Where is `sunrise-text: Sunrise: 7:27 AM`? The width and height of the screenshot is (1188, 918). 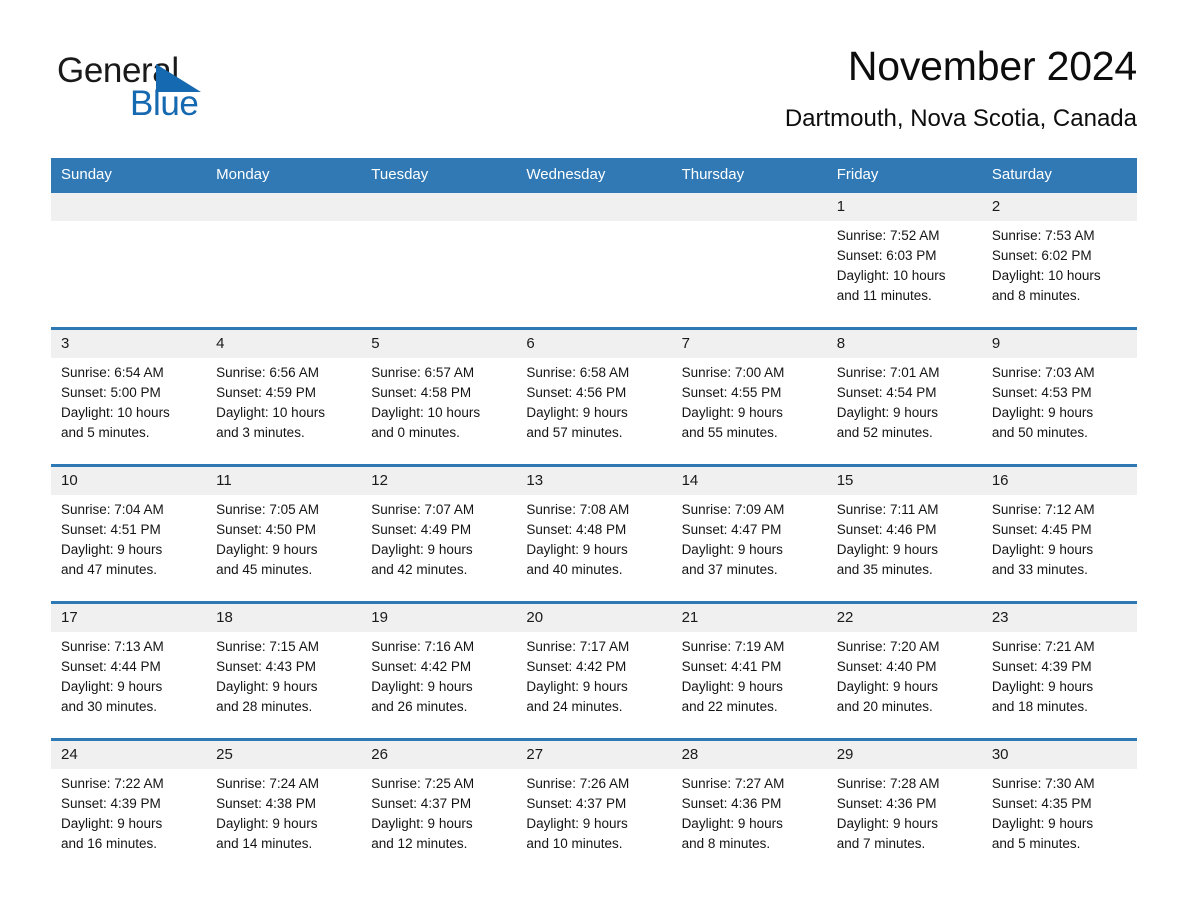
sunrise-text: Sunrise: 7:27 AM is located at coordinates (733, 783).